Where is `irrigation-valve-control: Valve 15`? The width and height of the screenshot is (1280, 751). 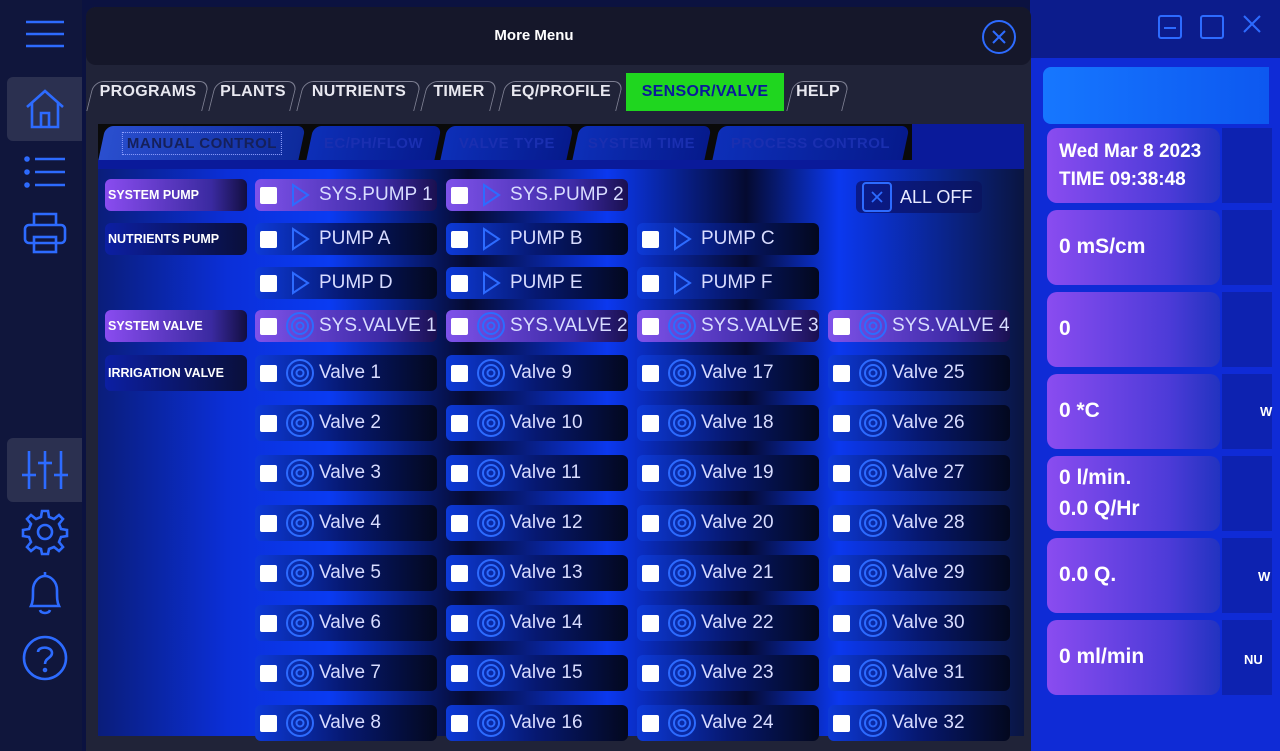
irrigation-valve-control: Valve 15 is located at coordinates (537, 673).